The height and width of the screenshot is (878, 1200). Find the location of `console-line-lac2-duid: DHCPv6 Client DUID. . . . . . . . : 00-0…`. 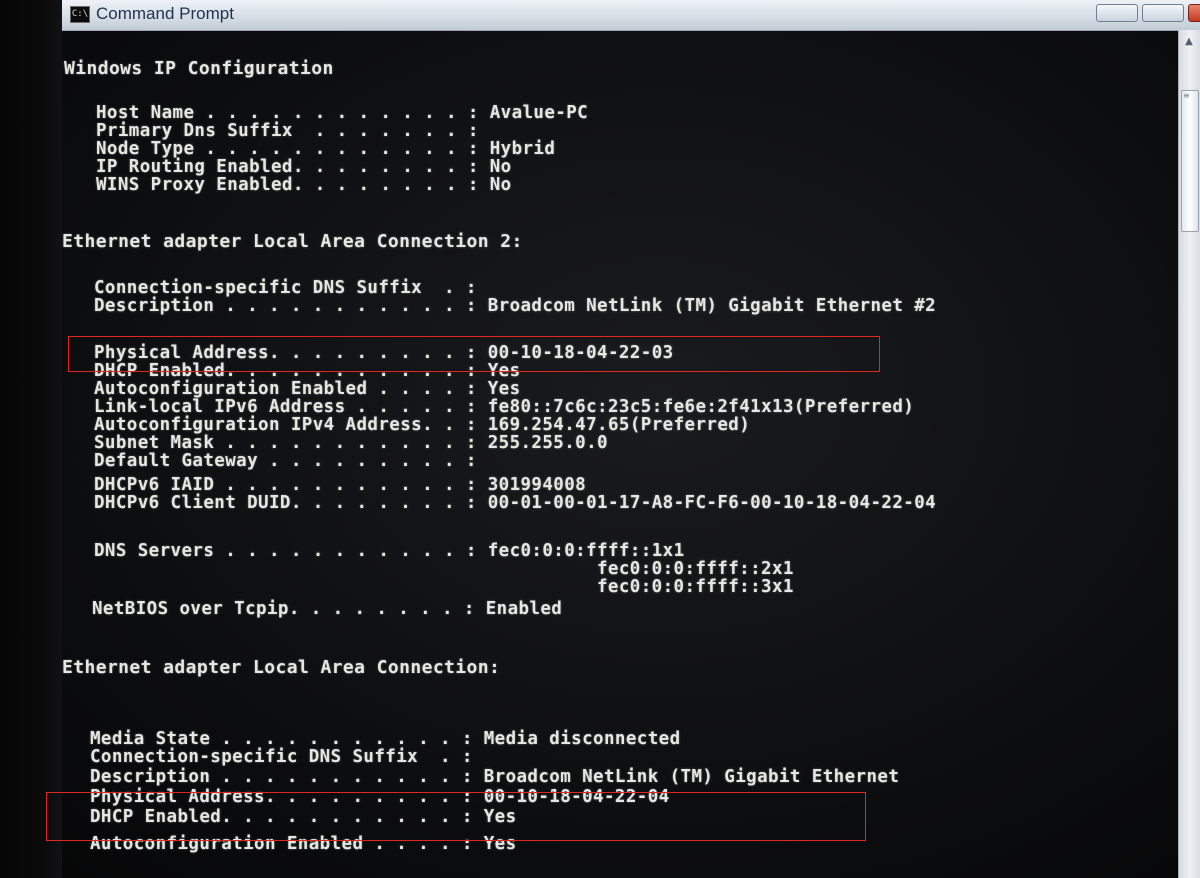

console-line-lac2-duid: DHCPv6 Client DUID. . . . . . . . : 00-0… is located at coordinates (515, 503).